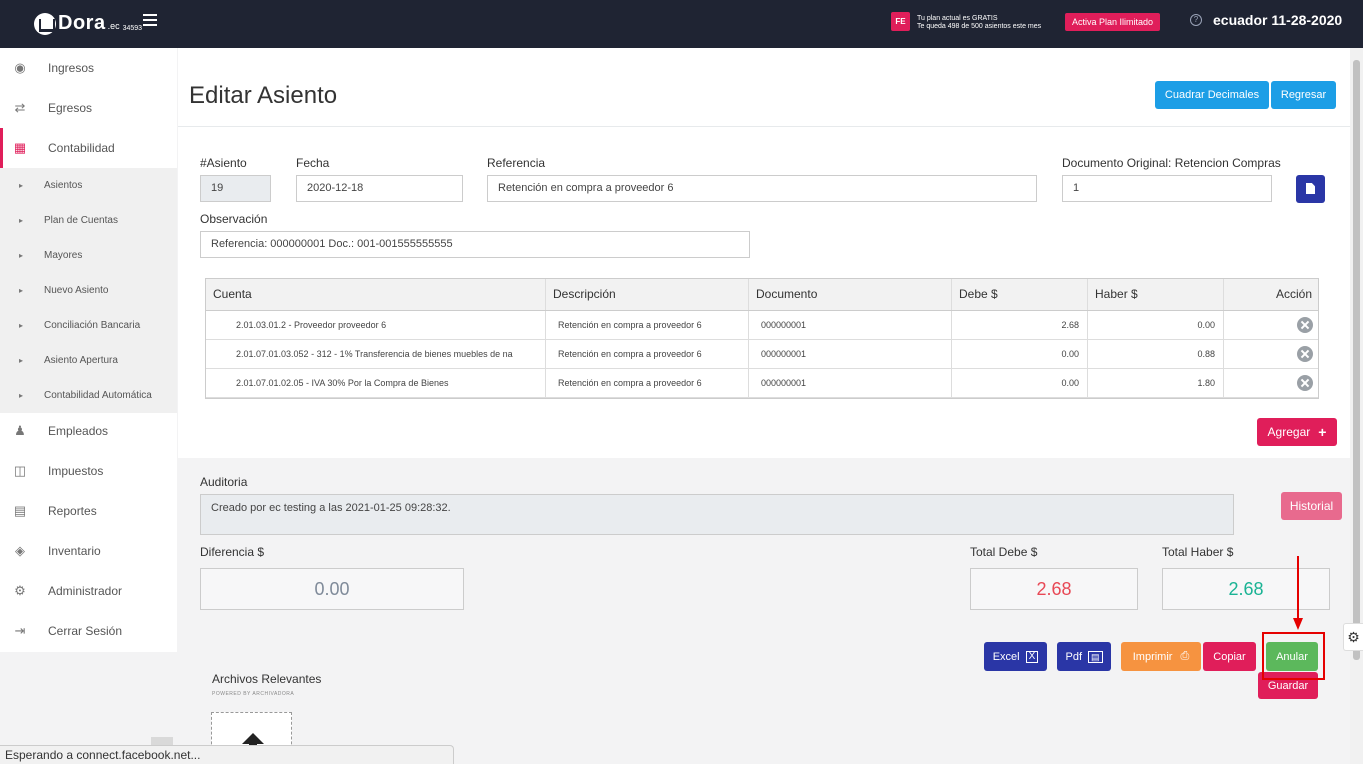 This screenshot has height=764, width=1363. I want to click on sidebar-item-cerrar-sesion: ⇥ Cerrar Sesión, so click(88, 631).